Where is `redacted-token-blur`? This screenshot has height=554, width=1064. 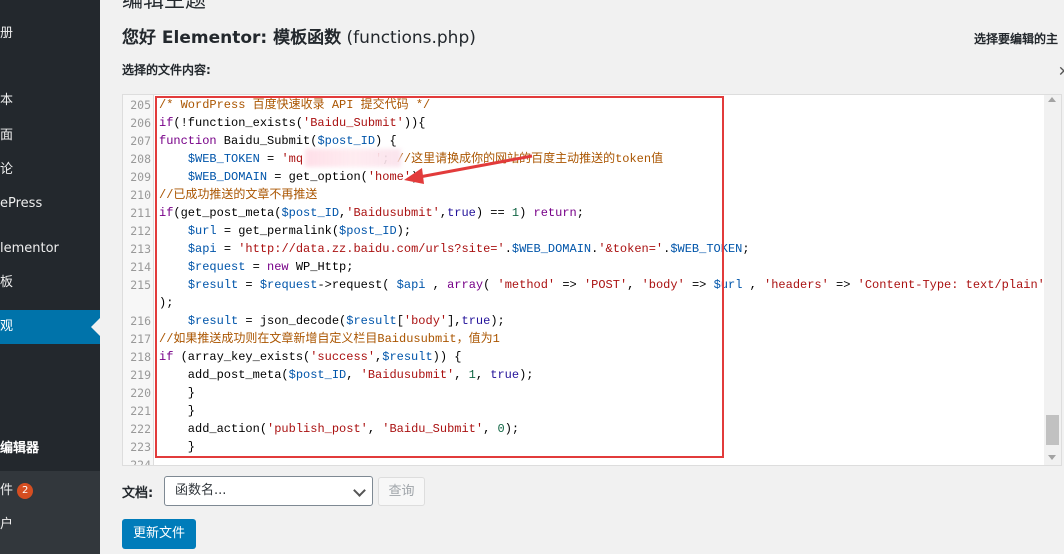 redacted-token-blur is located at coordinates (353, 158).